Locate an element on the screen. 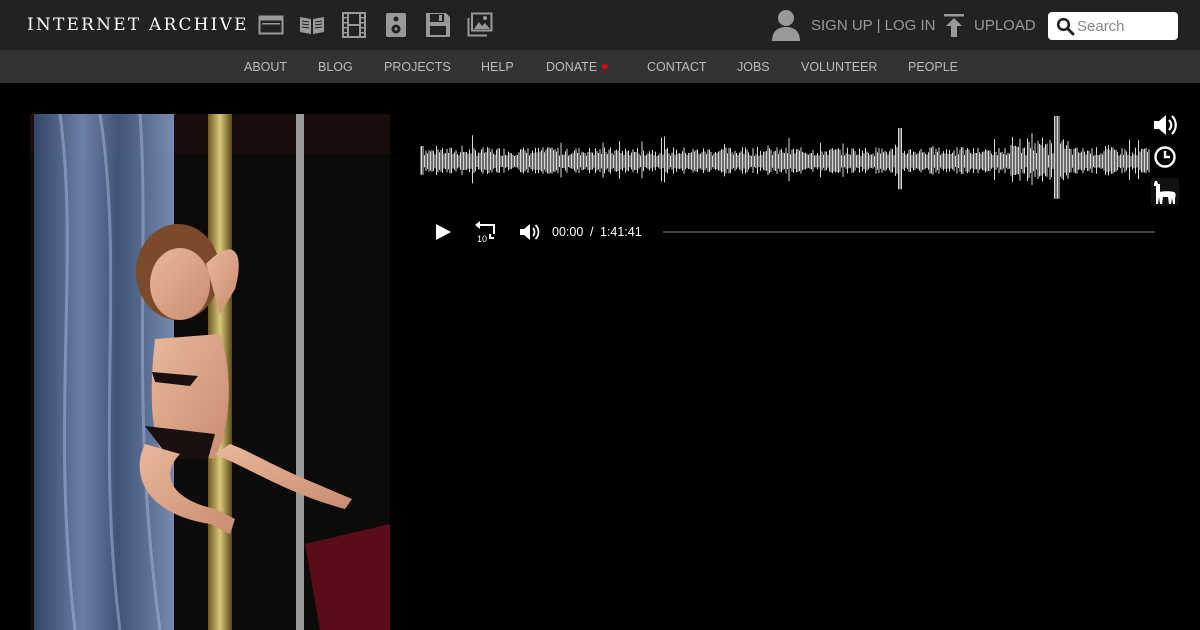  search-box is located at coordinates (1113, 26).